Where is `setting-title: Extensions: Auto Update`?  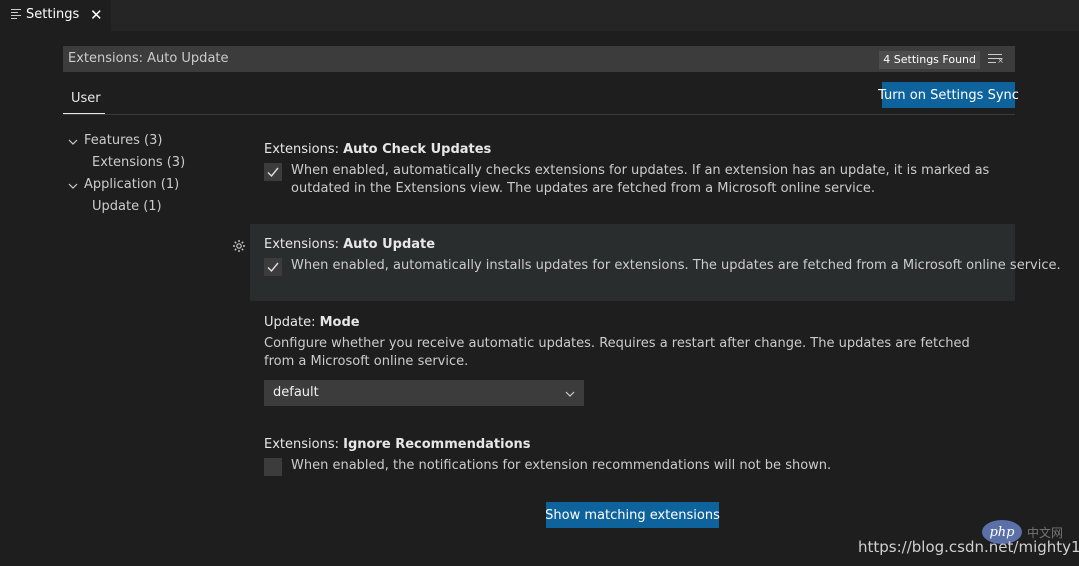
setting-title: Extensions: Auto Update is located at coordinates (350, 244).